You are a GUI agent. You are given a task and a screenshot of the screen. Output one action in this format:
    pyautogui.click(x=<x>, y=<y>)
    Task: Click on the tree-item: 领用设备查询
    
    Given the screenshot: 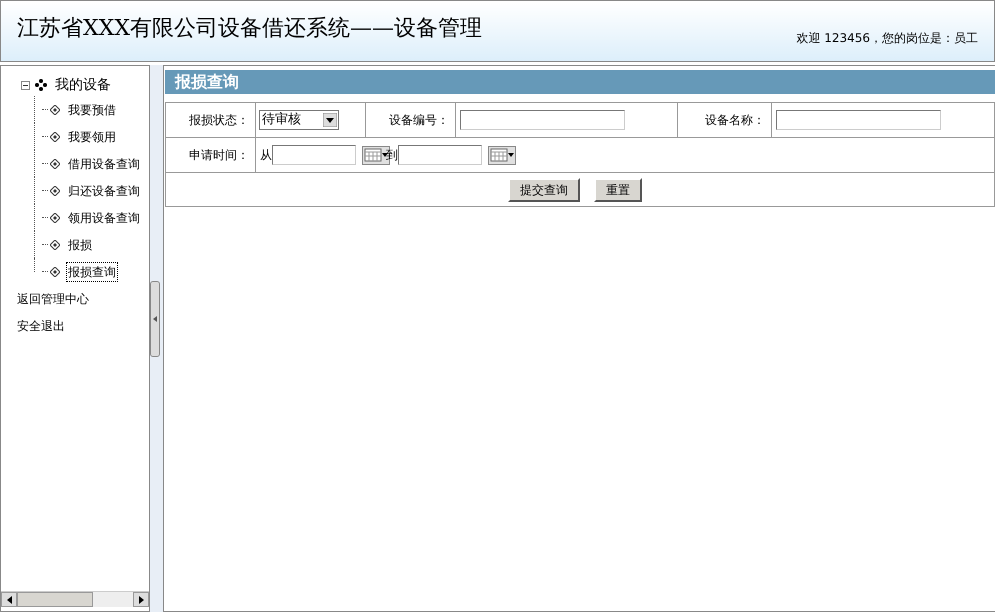 What is the action you would take?
    pyautogui.click(x=104, y=218)
    